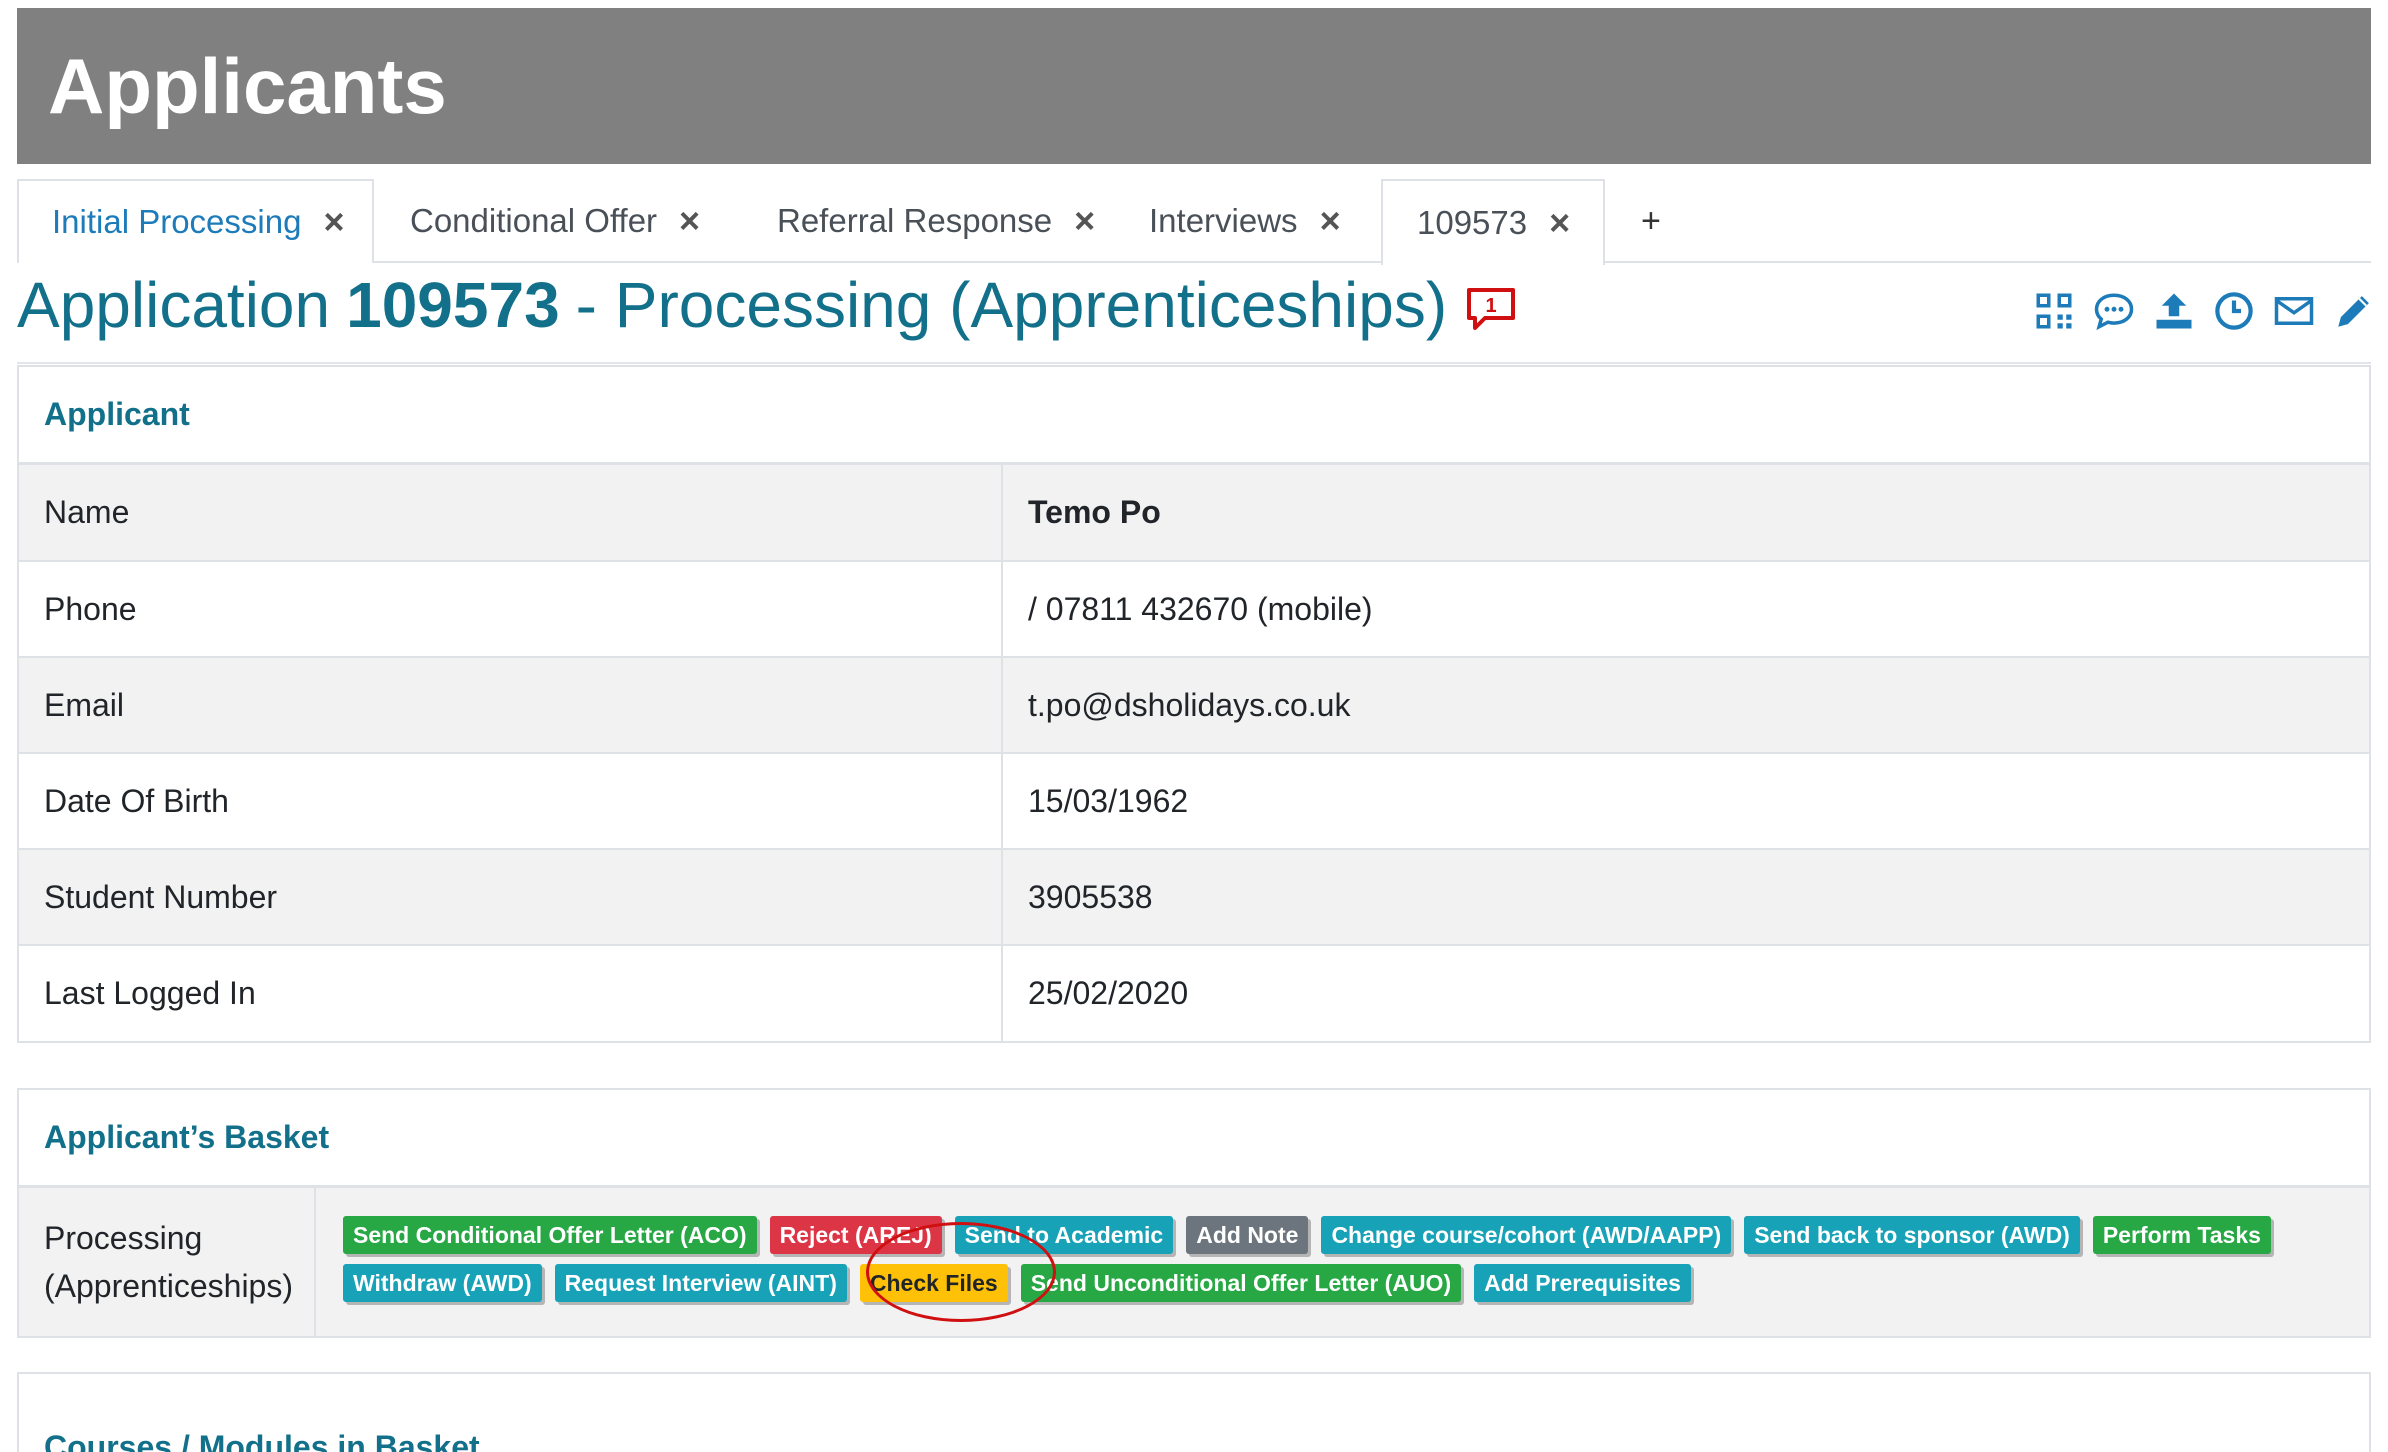 The width and height of the screenshot is (2388, 1452). I want to click on table-row: Email t.po@dsholidays.co.uk, so click(1194, 704).